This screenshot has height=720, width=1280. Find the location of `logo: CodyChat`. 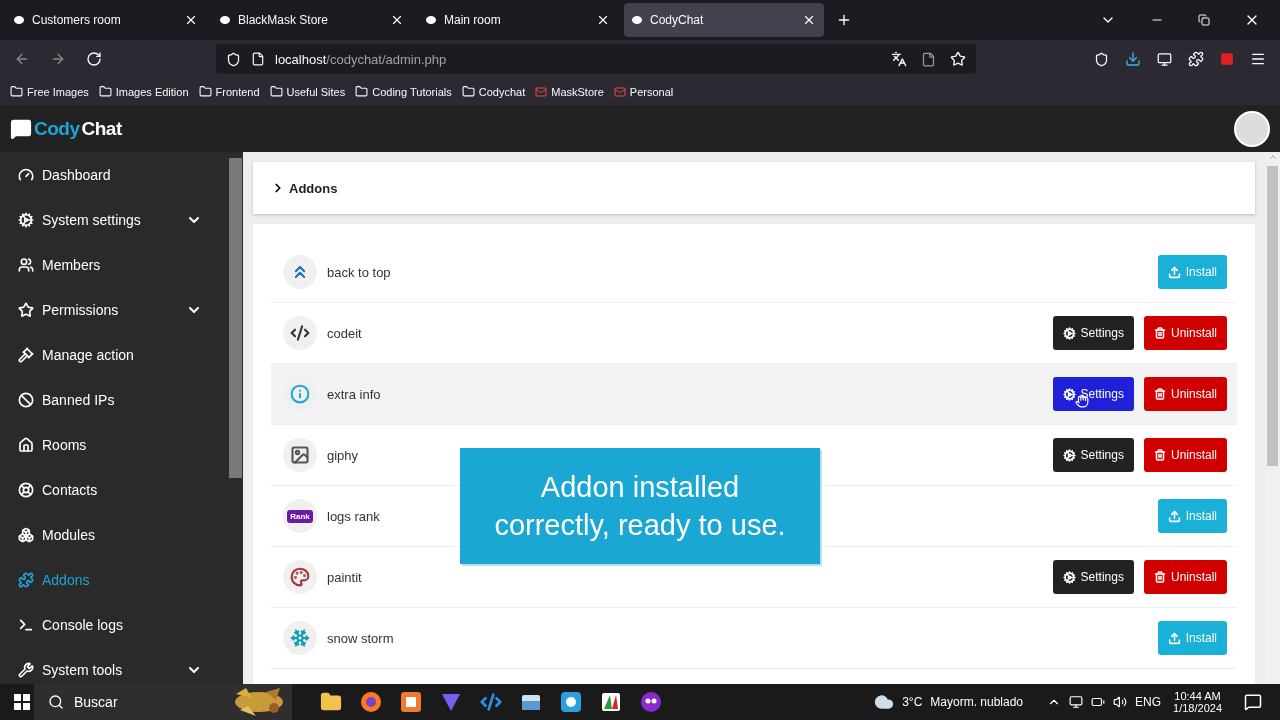

logo: CodyChat is located at coordinates (66, 128).